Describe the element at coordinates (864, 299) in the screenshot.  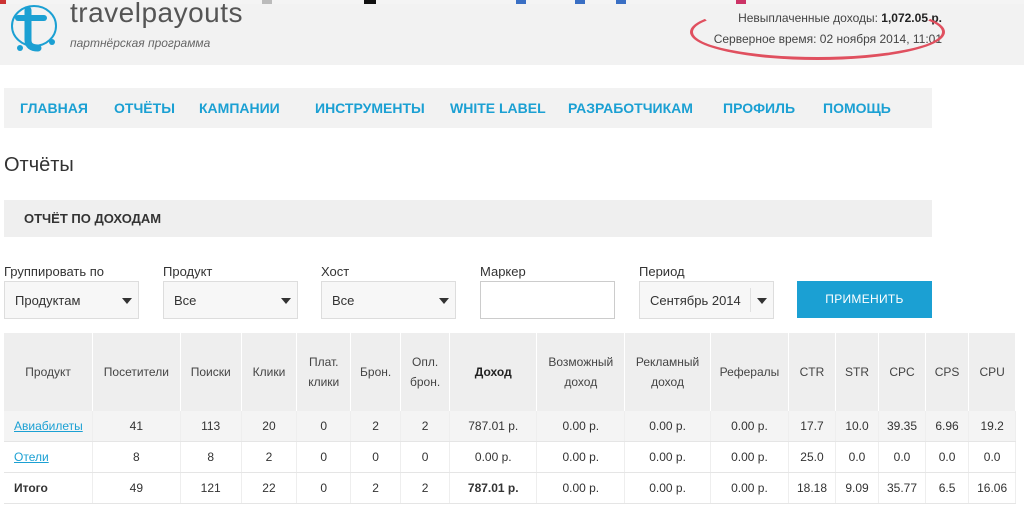
I see `apply-button: Применить` at that location.